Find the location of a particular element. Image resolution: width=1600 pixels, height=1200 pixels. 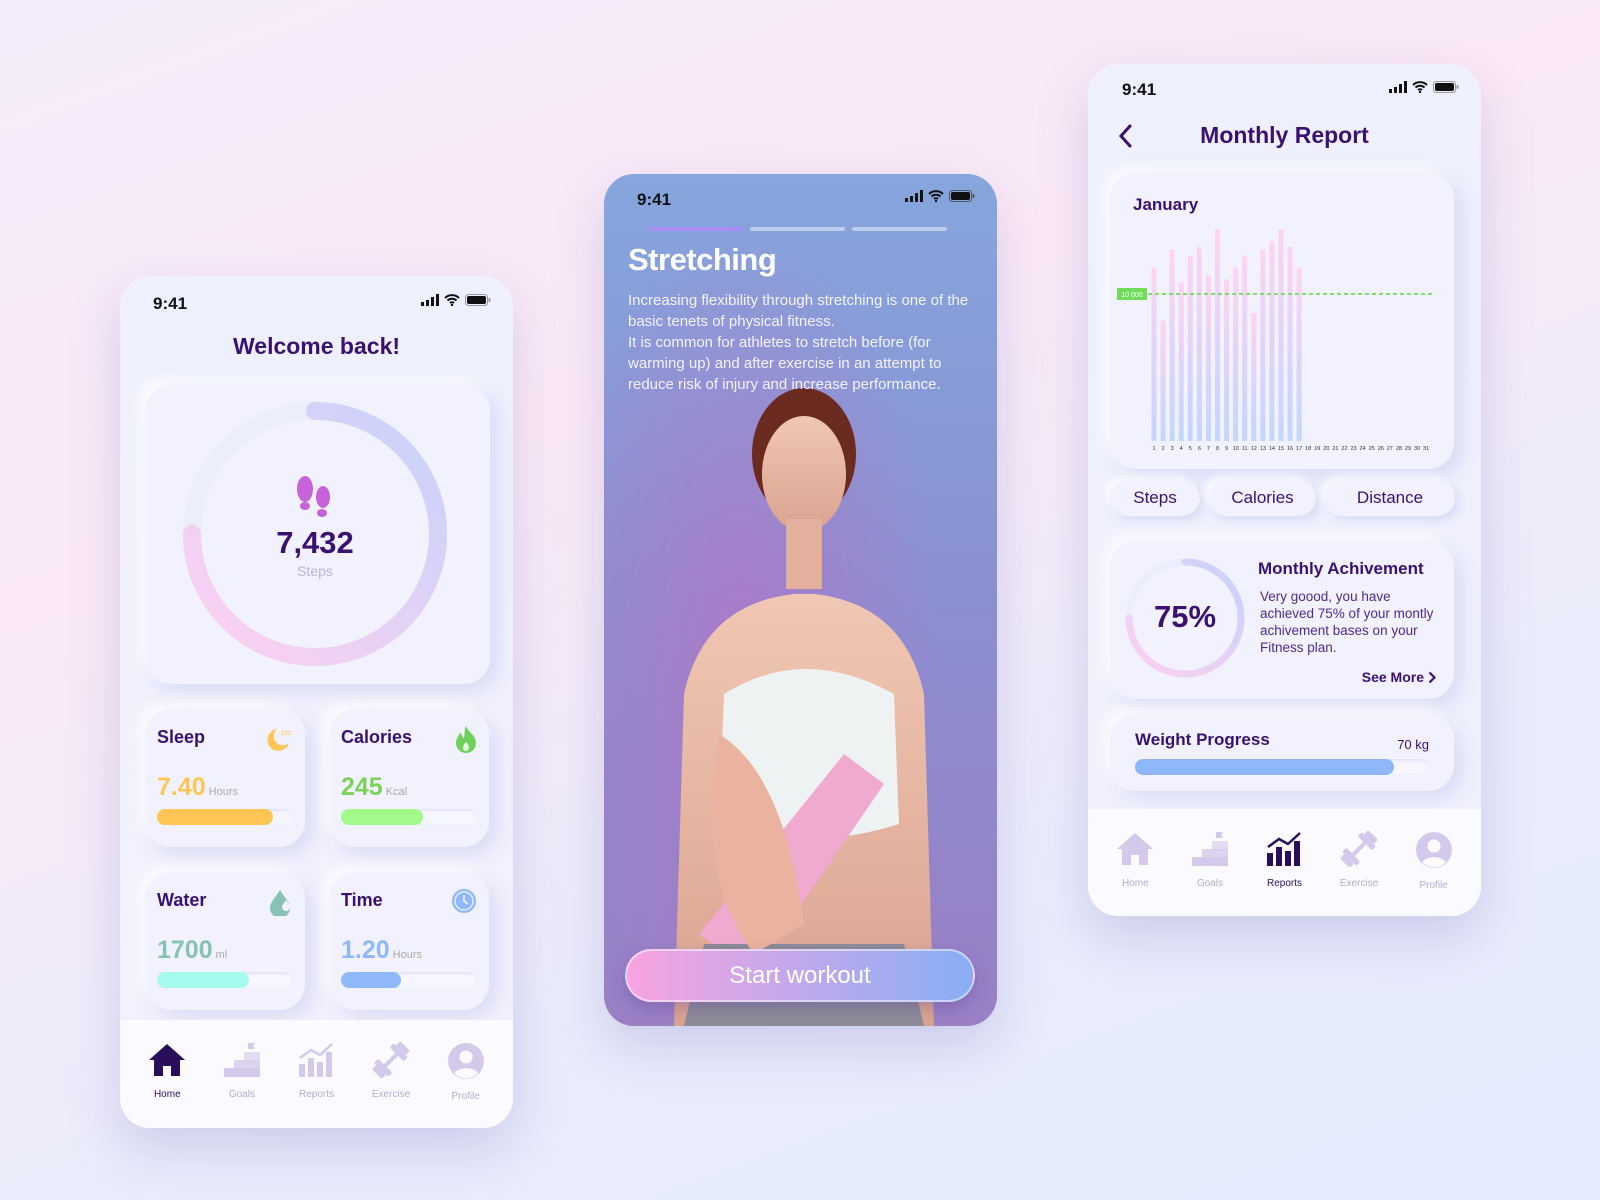

see-more-label: See More is located at coordinates (1392, 677).